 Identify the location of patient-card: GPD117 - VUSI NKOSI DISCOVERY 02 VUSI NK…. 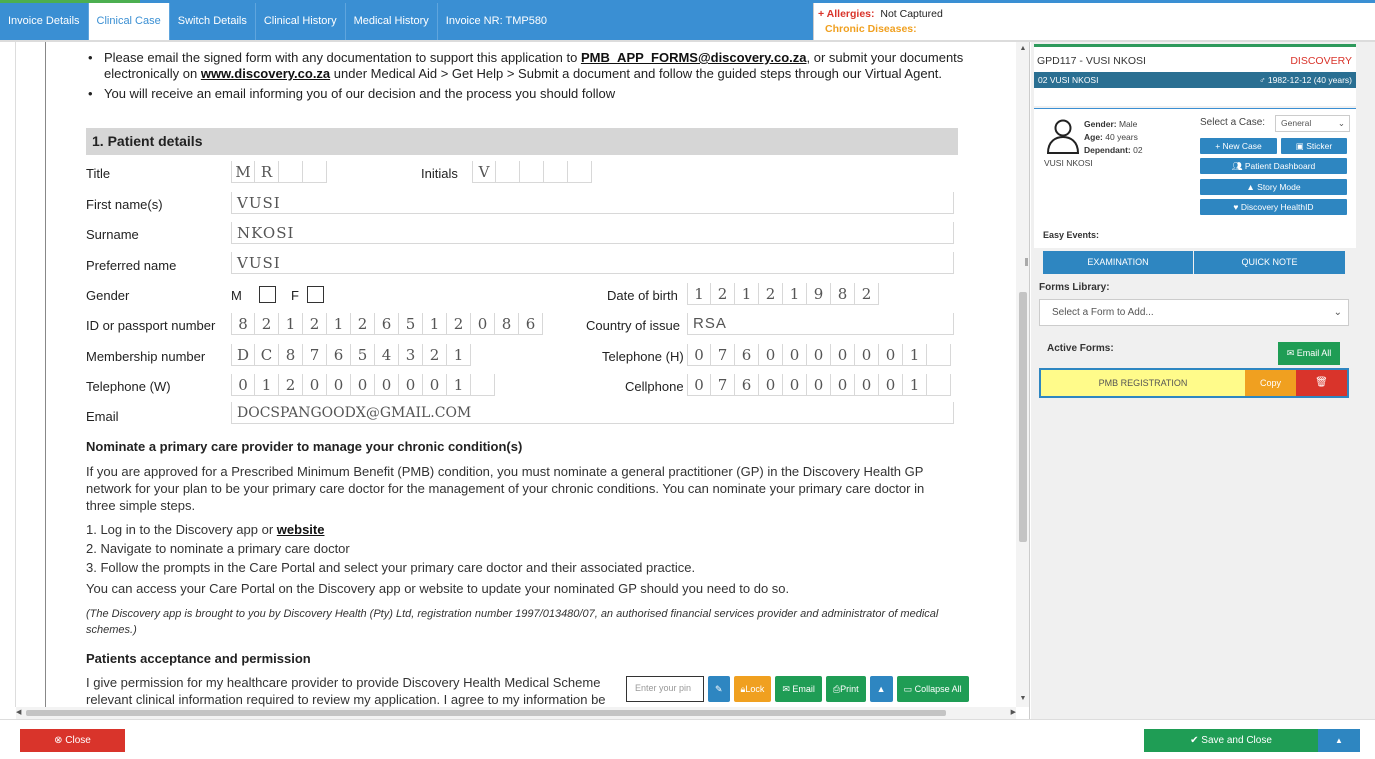
(1195, 75).